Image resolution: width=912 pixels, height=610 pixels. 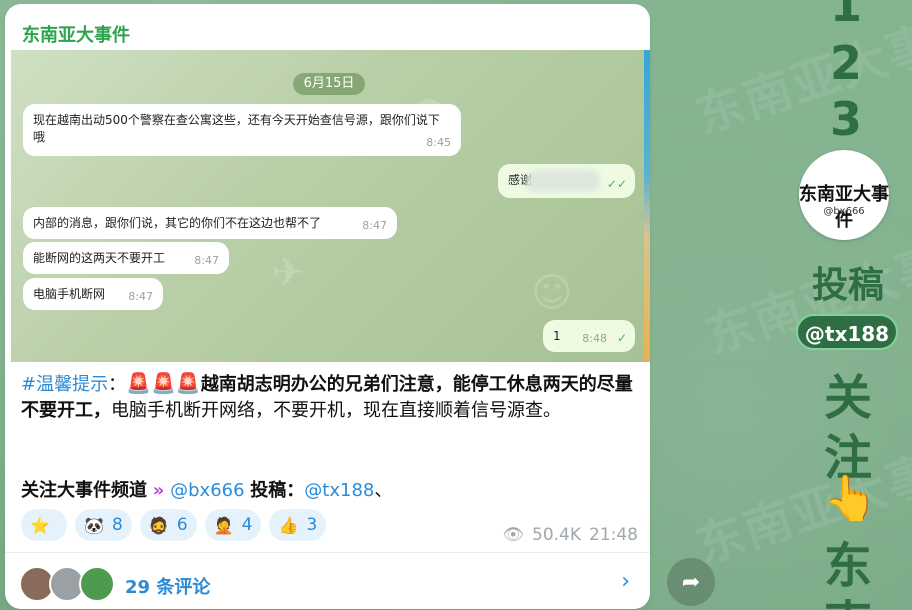 I want to click on strip-number: 2, so click(x=845, y=63).